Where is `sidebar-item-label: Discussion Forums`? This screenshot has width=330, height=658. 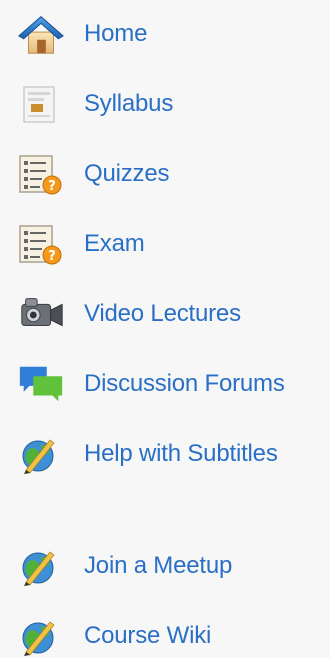
sidebar-item-label: Discussion Forums is located at coordinates (184, 383).